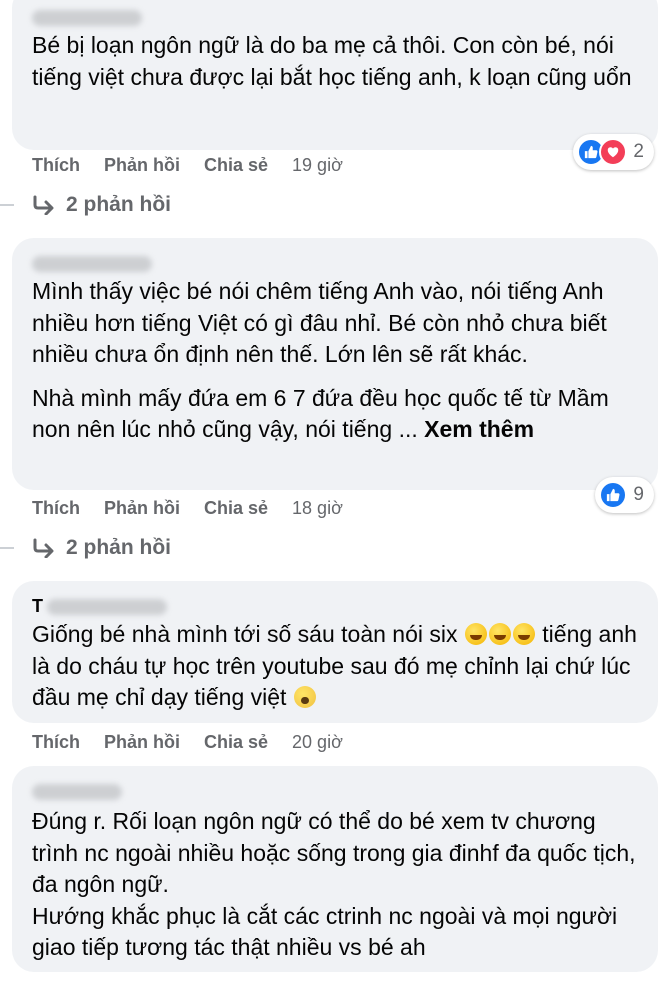 The width and height of the screenshot is (660, 984). Describe the element at coordinates (613, 495) in the screenshot. I see `like-icon` at that location.